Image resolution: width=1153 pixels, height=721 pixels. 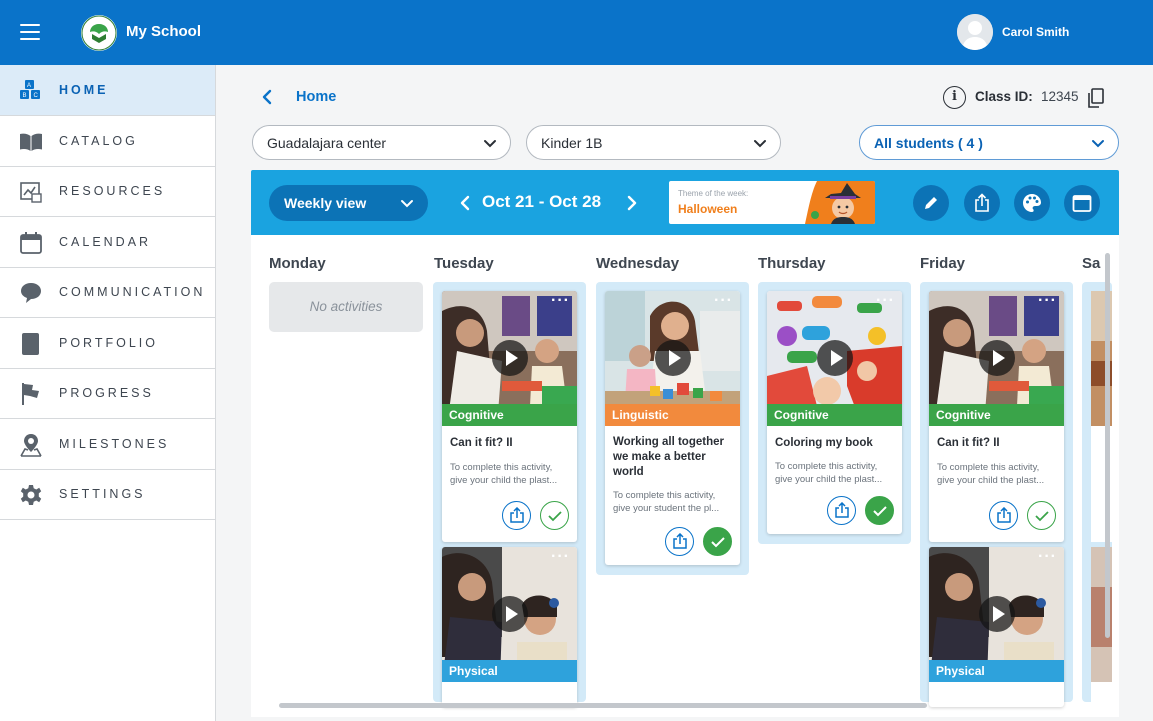 I want to click on activity-title: Can it fit? II, so click(x=481, y=443).